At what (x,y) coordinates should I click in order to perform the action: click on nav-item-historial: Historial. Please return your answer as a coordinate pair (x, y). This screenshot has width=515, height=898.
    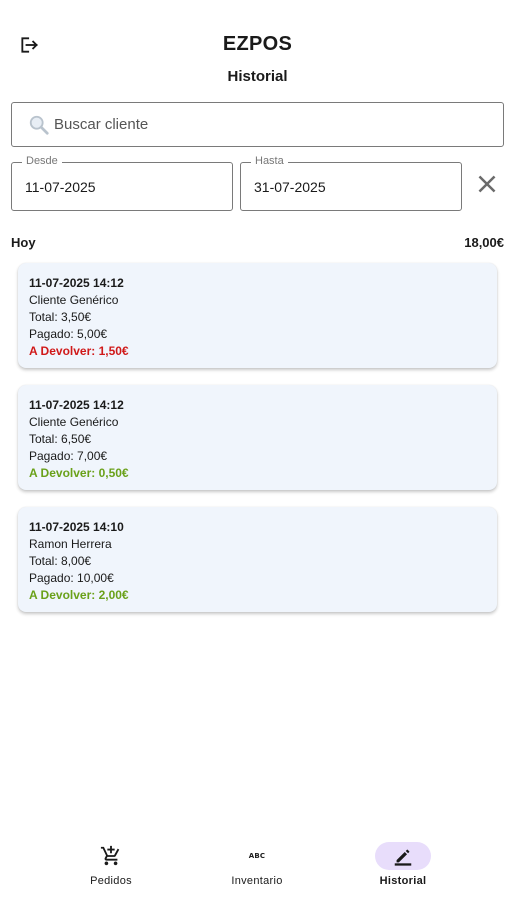
    Looking at the image, I should click on (403, 868).